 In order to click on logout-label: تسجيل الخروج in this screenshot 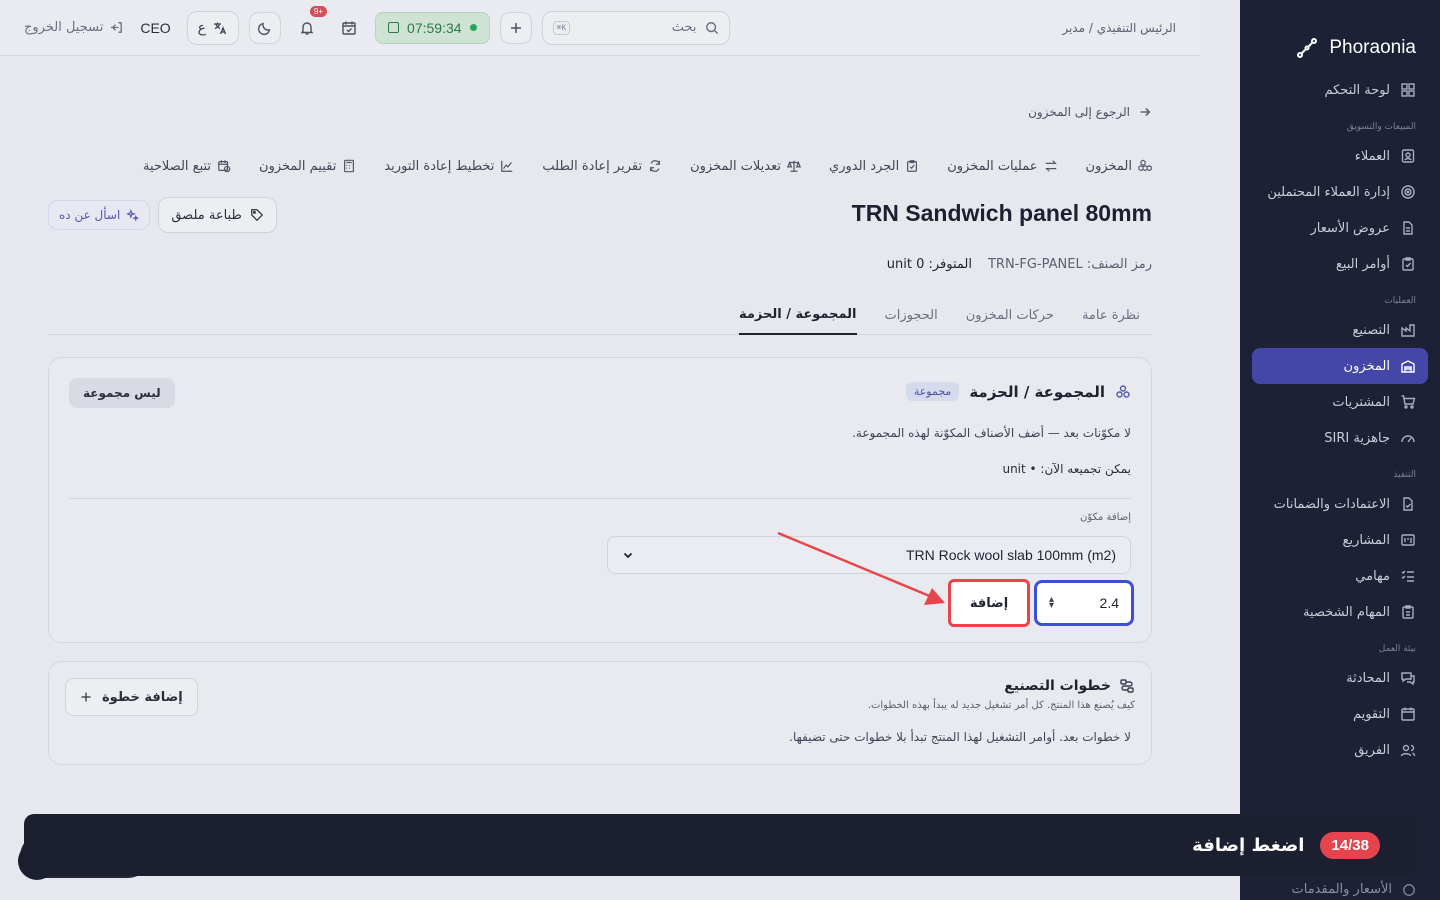, I will do `click(64, 27)`.